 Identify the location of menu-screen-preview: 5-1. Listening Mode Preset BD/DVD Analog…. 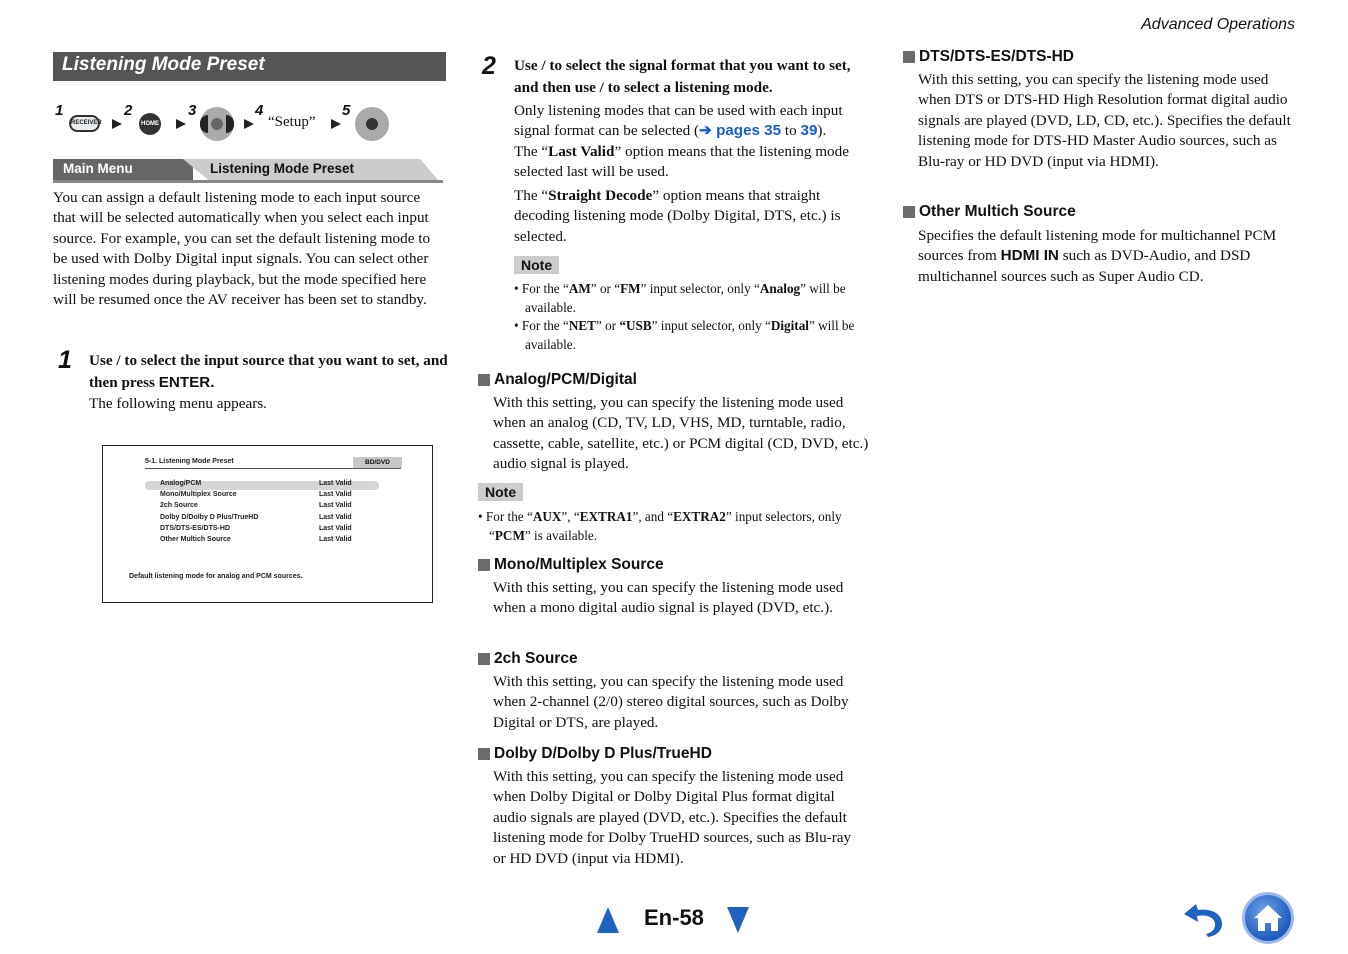
(267, 524).